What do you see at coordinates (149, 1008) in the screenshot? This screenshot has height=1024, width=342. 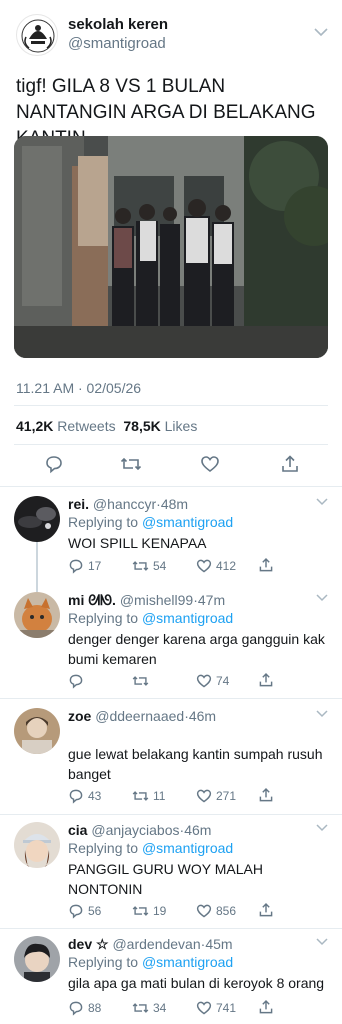 I see `retweet-button: 34` at bounding box center [149, 1008].